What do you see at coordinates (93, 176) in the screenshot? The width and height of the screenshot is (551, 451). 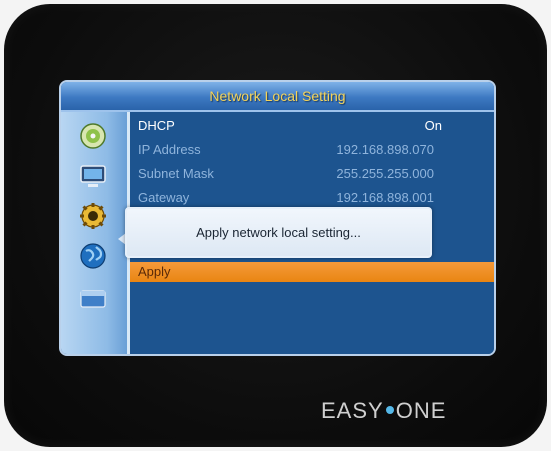 I see `monitor-icon` at bounding box center [93, 176].